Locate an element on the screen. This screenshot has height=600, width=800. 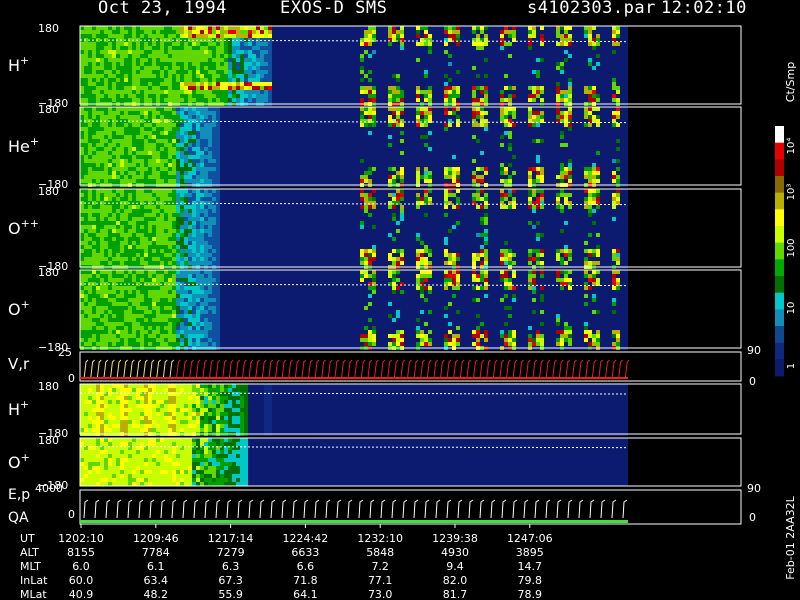
qa-bar is located at coordinates (354, 521).